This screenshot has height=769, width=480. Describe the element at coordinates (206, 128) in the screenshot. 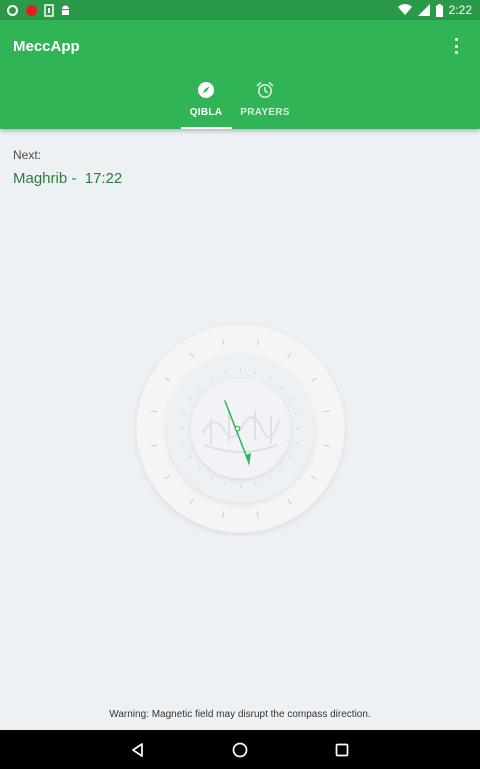

I see `tab-indicator` at that location.